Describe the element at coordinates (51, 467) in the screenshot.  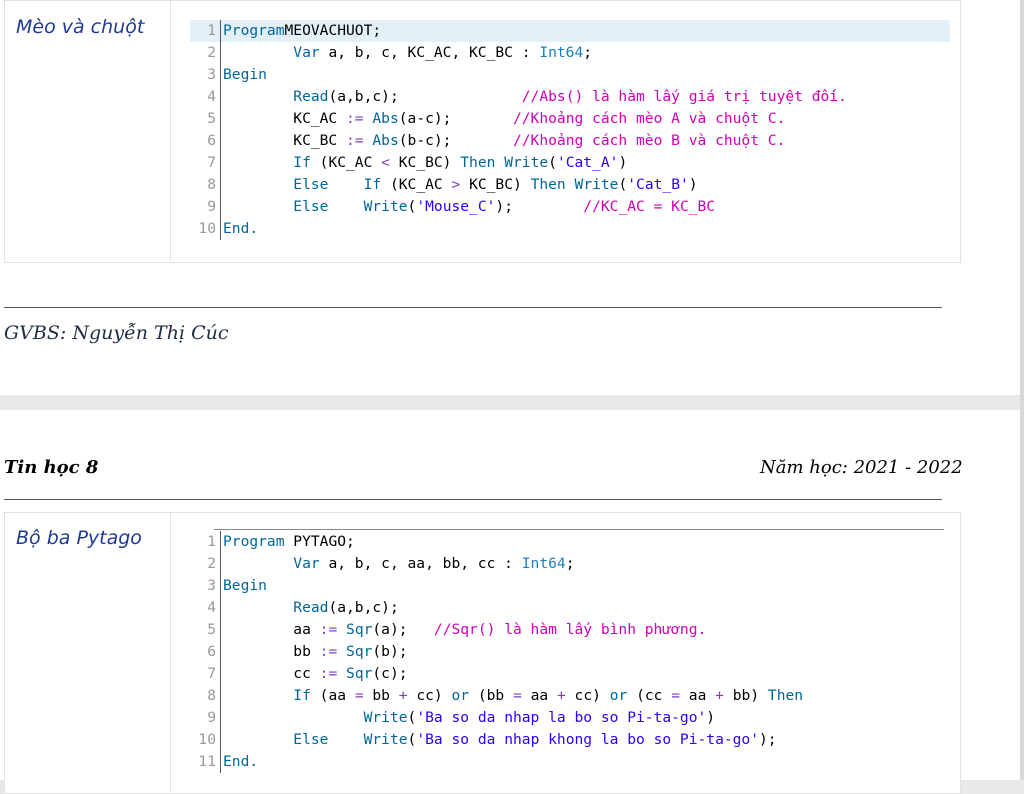
I see `subject-heading: Tin học 8` at that location.